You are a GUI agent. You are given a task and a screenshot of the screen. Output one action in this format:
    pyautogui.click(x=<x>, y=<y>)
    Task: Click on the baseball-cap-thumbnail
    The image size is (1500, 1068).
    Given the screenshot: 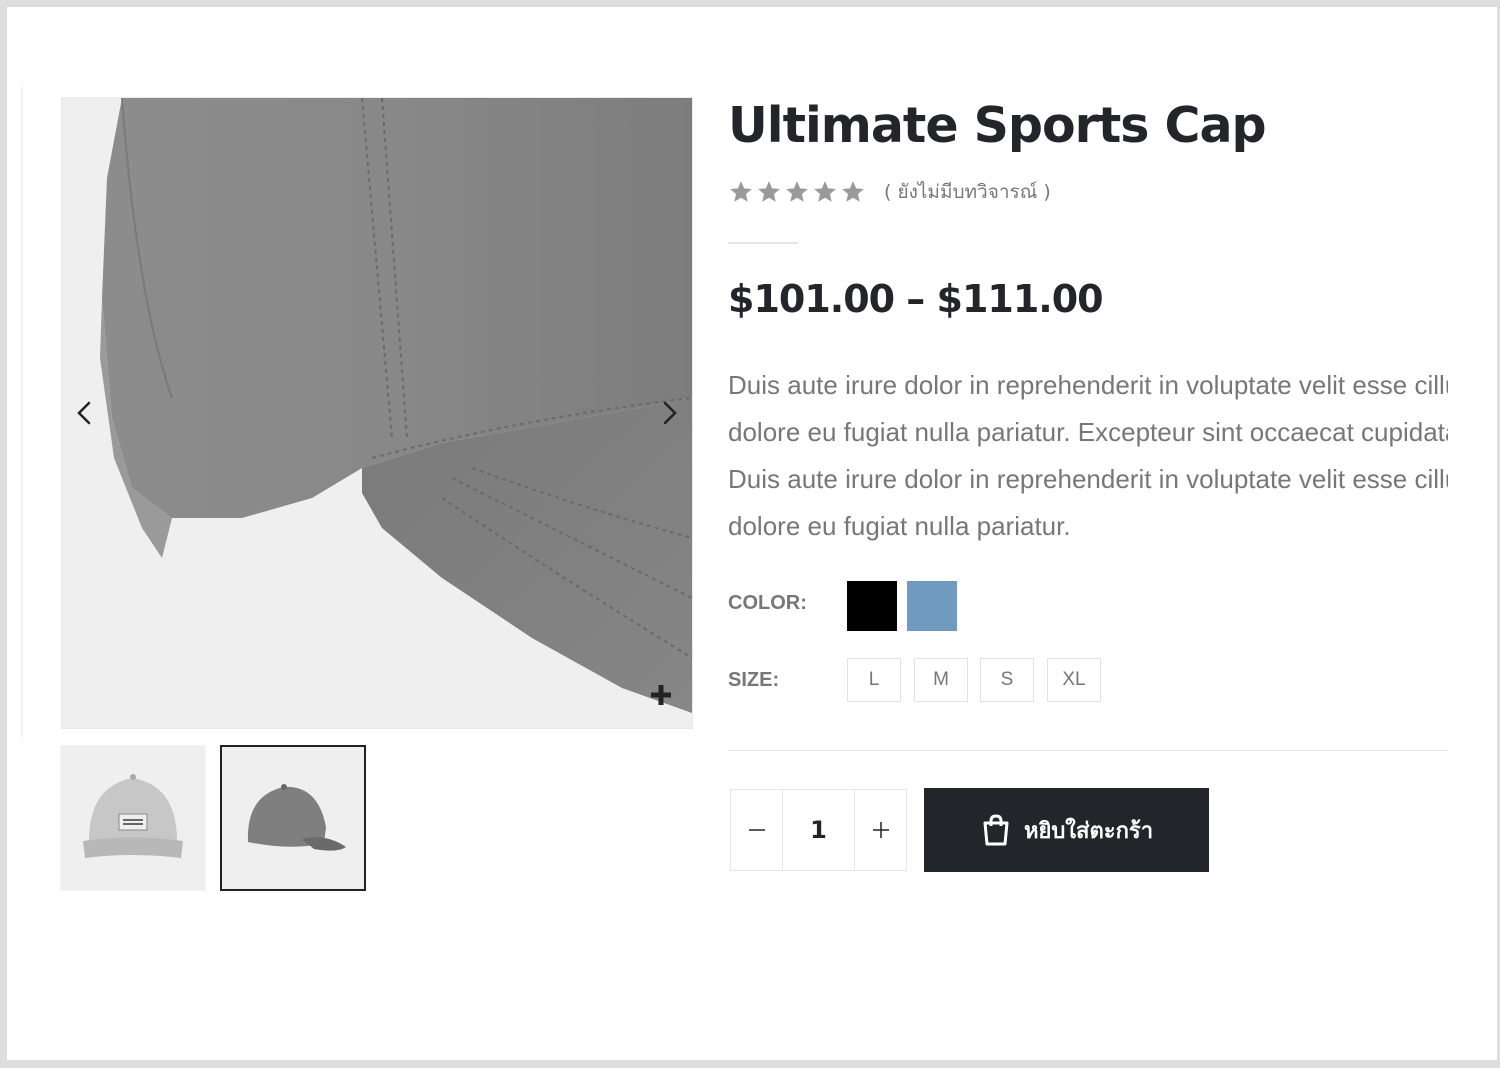 What is the action you would take?
    pyautogui.click(x=293, y=818)
    